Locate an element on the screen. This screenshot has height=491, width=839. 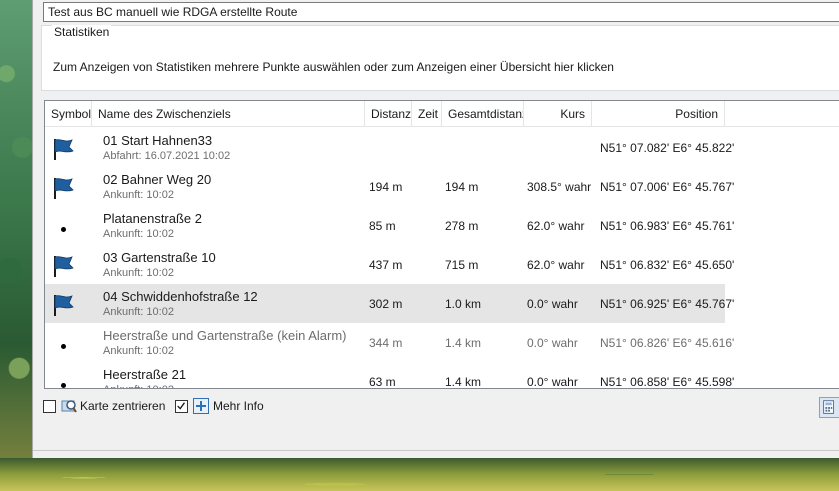
window-bottom-edge is located at coordinates (436, 454).